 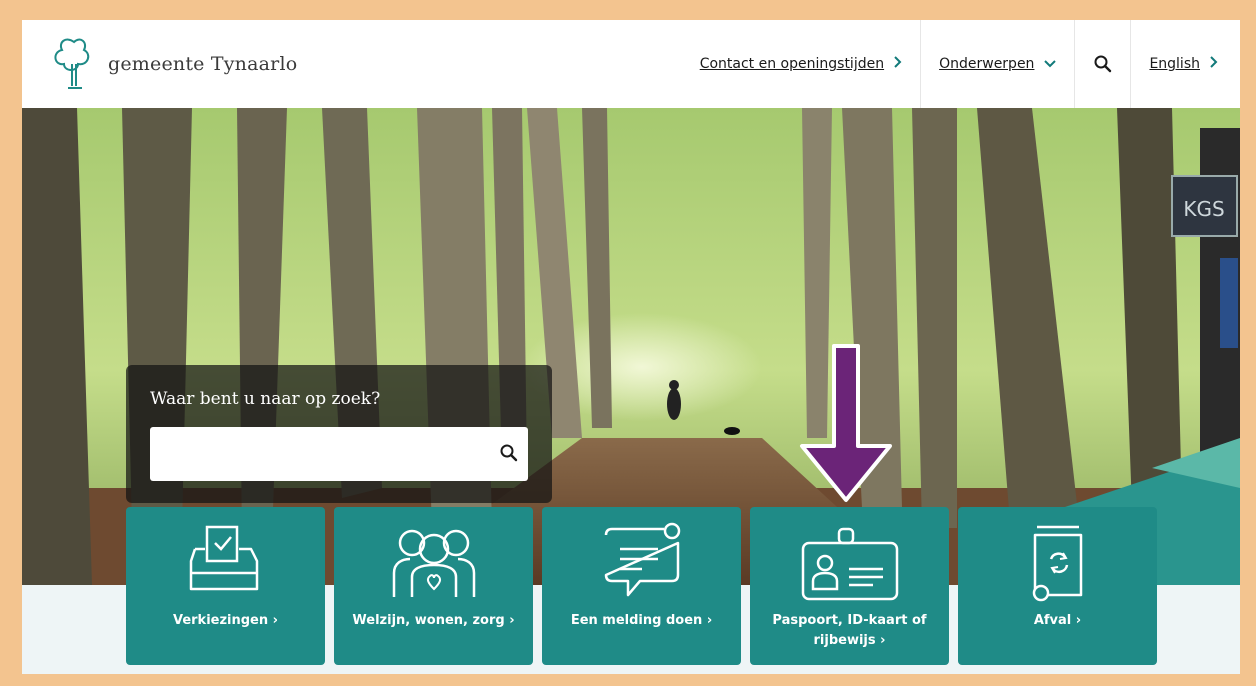 What do you see at coordinates (72, 63) in the screenshot?
I see `tree-logo-icon` at bounding box center [72, 63].